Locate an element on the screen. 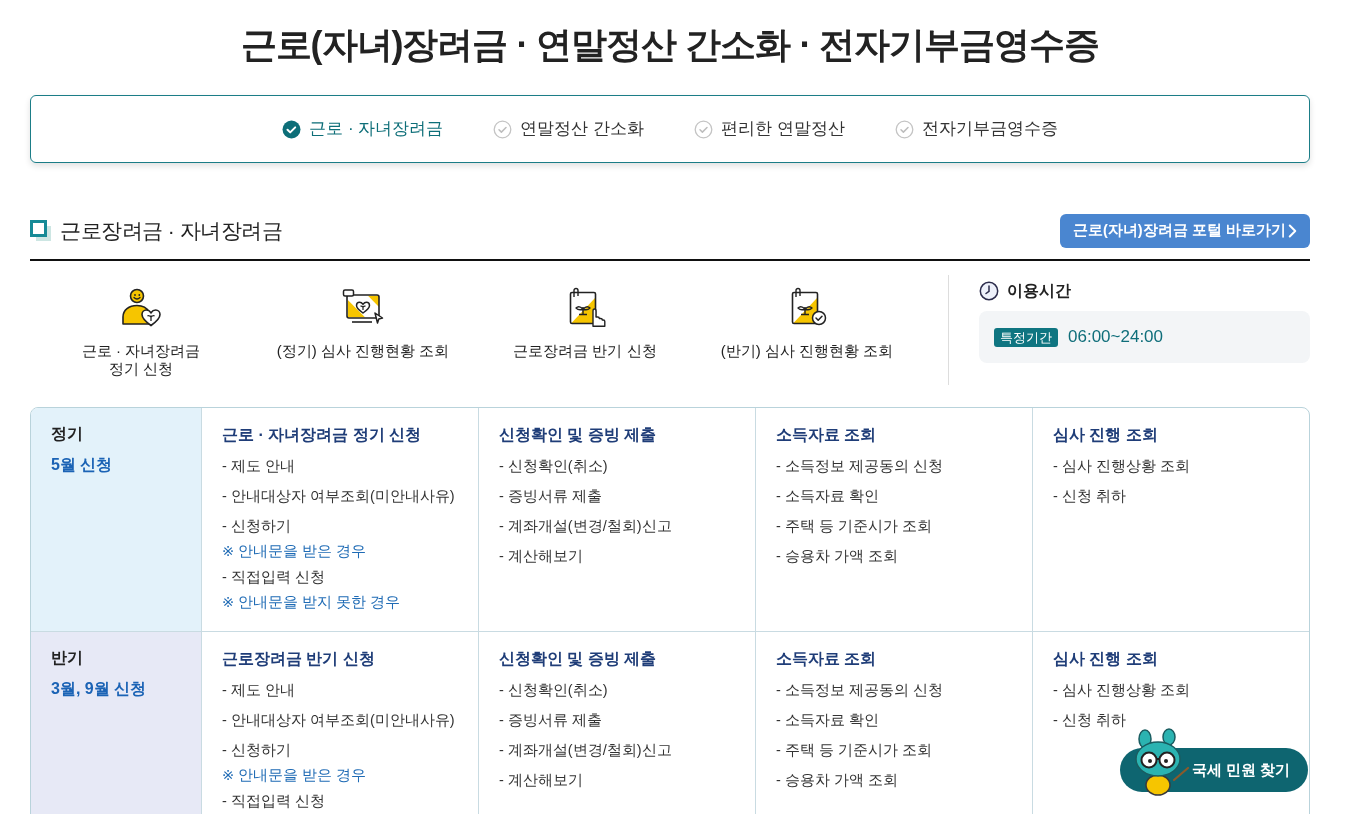 This screenshot has height=814, width=1348. column-title: 근로 · 자녀장려금 정기 신청 is located at coordinates (322, 435).